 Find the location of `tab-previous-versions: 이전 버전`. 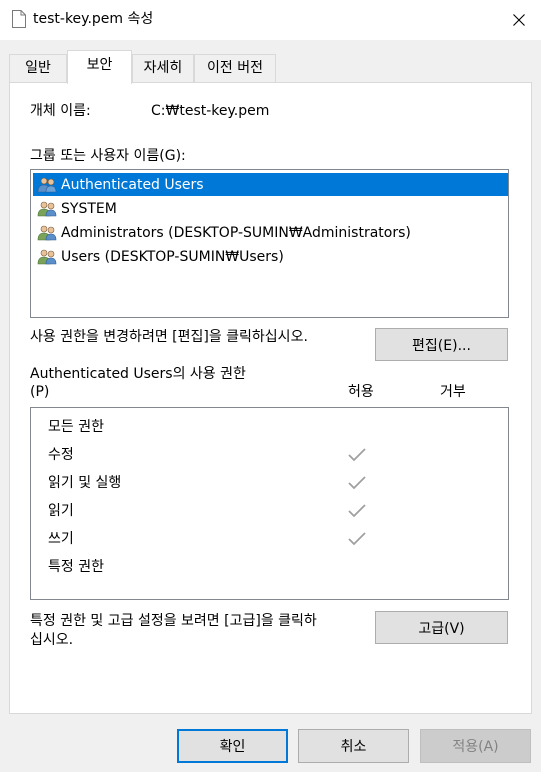

tab-previous-versions: 이전 버전 is located at coordinates (235, 68).